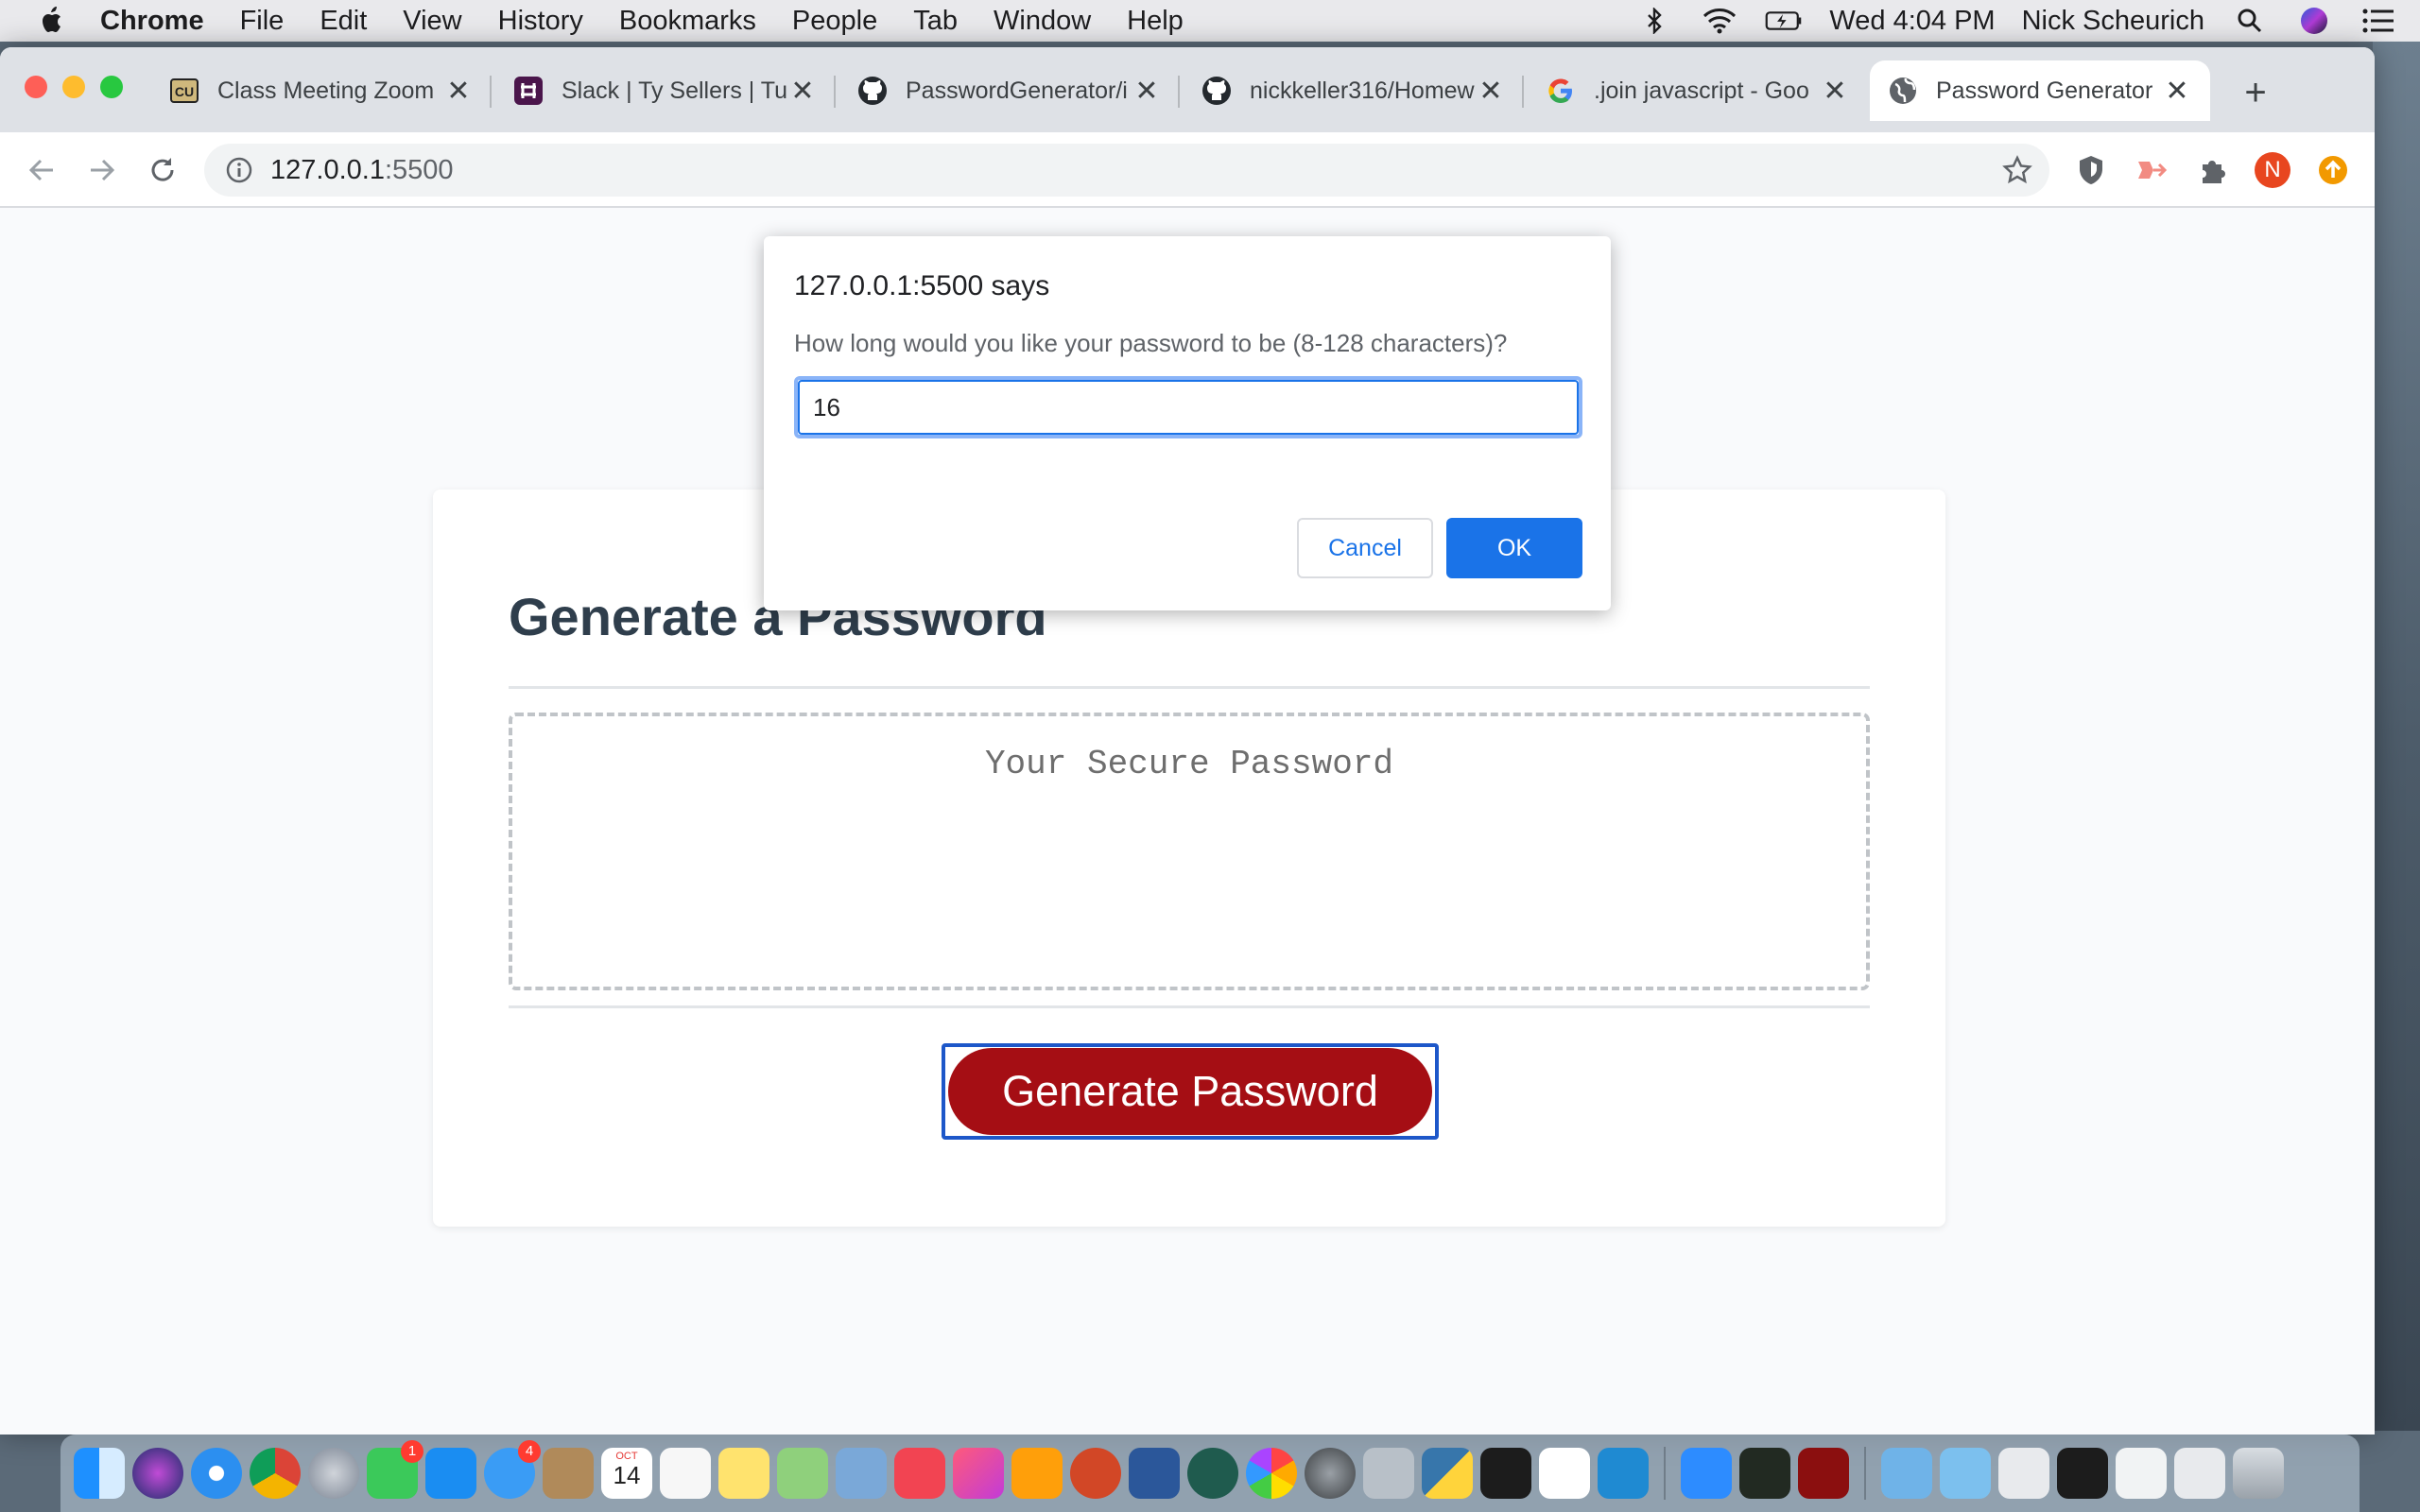 The width and height of the screenshot is (2420, 1512). I want to click on maximize-window-button, so click(111, 87).